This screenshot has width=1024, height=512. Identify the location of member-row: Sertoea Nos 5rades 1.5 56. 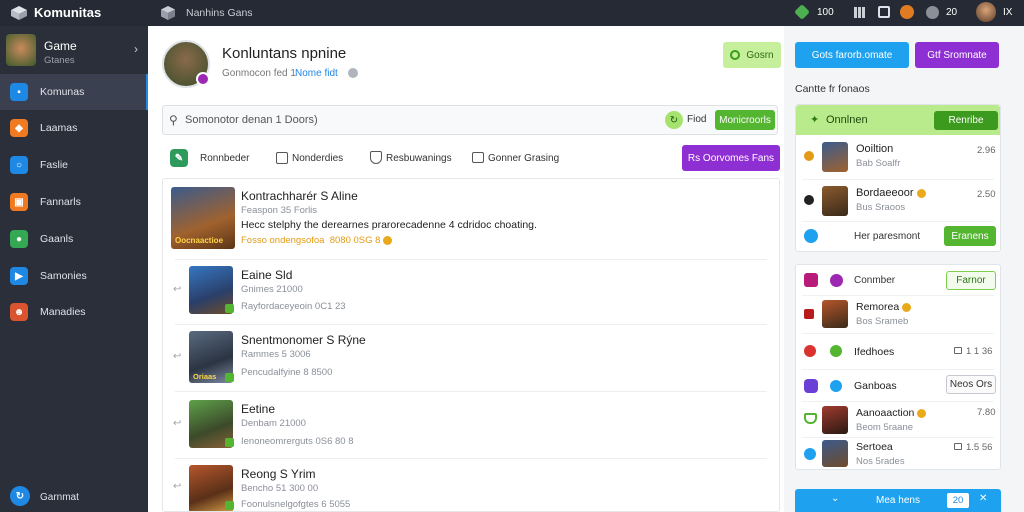
(899, 454).